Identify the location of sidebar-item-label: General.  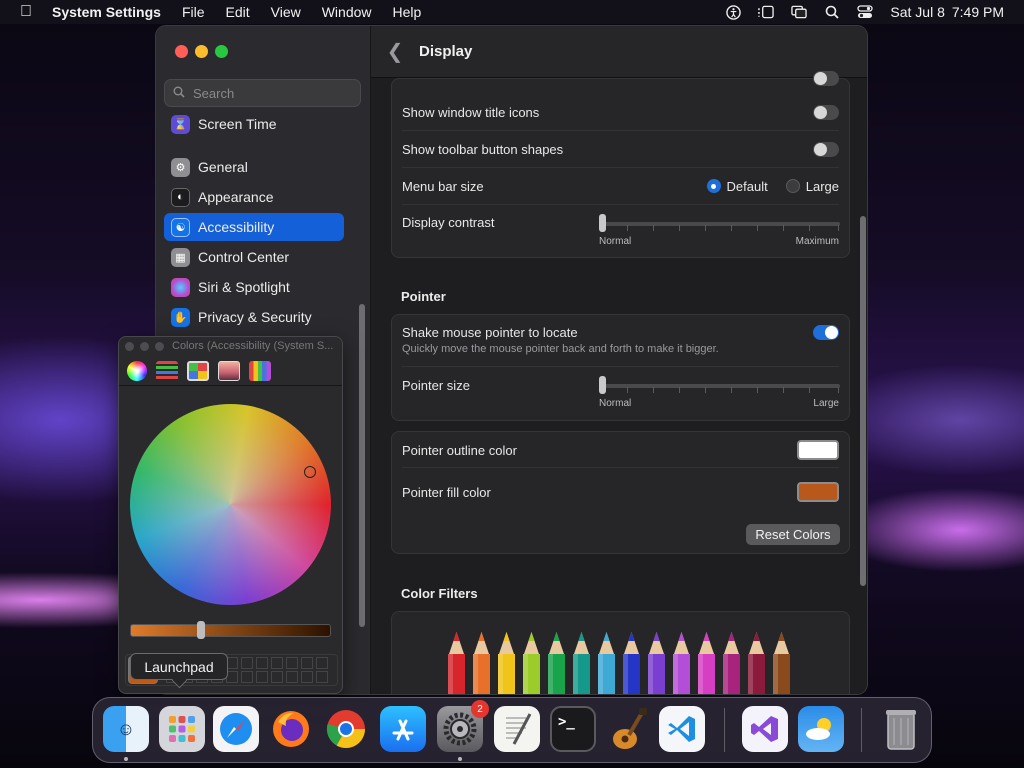
(223, 167).